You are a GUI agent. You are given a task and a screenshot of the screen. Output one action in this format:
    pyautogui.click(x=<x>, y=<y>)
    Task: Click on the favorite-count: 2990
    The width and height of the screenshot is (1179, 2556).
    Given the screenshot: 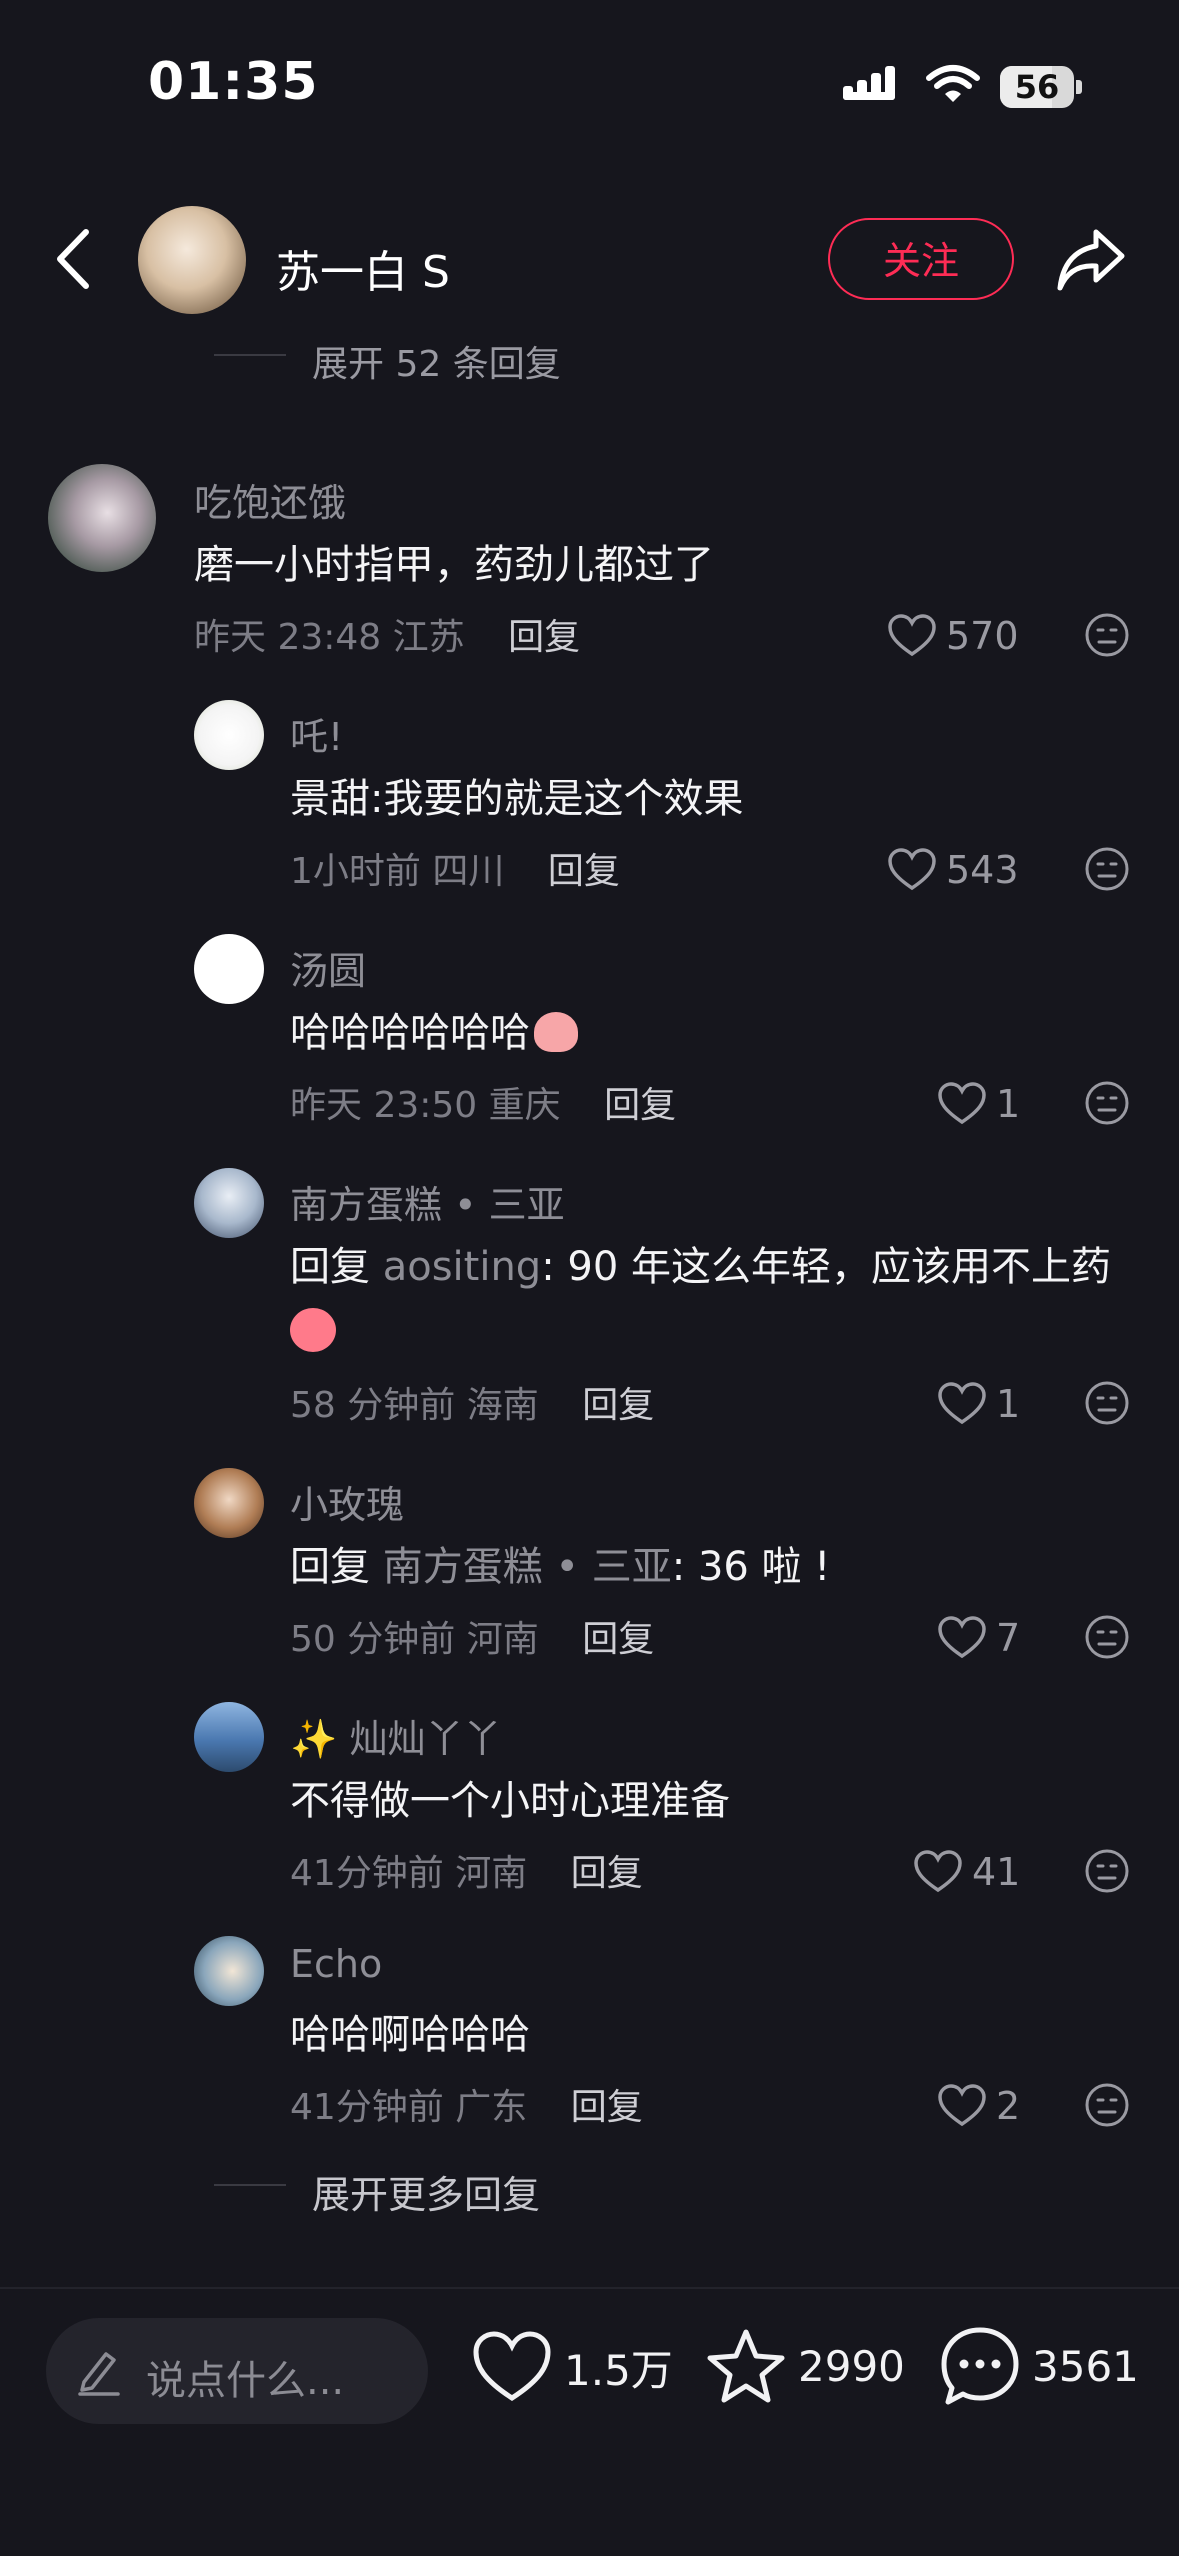 What is the action you would take?
    pyautogui.click(x=851, y=2366)
    